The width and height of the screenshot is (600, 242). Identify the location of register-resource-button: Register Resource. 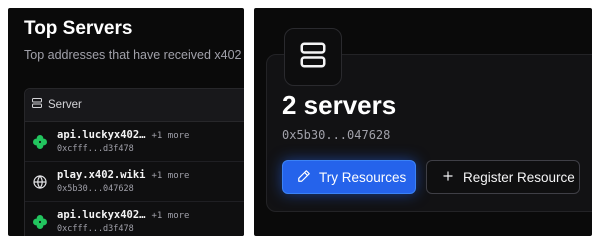
(503, 177).